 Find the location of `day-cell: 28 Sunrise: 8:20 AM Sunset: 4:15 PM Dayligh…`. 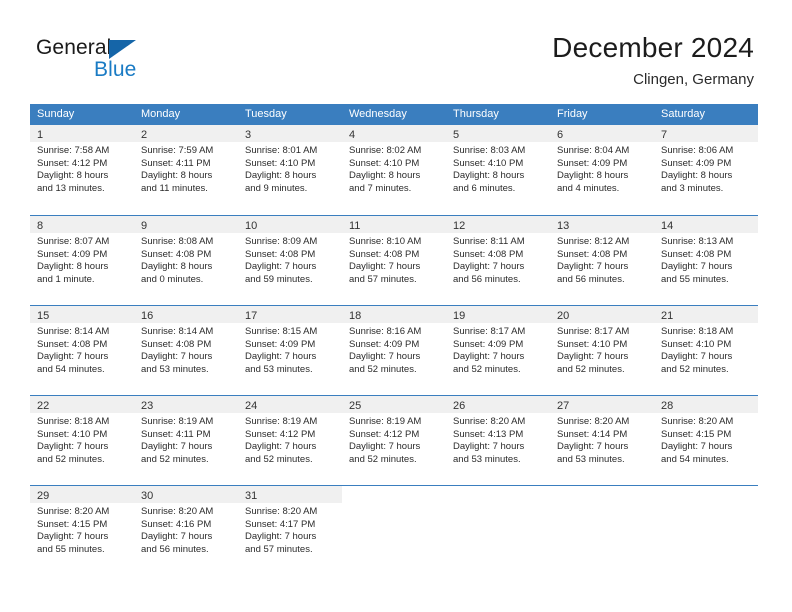

day-cell: 28 Sunrise: 8:20 AM Sunset: 4:15 PM Dayligh… is located at coordinates (706, 440).